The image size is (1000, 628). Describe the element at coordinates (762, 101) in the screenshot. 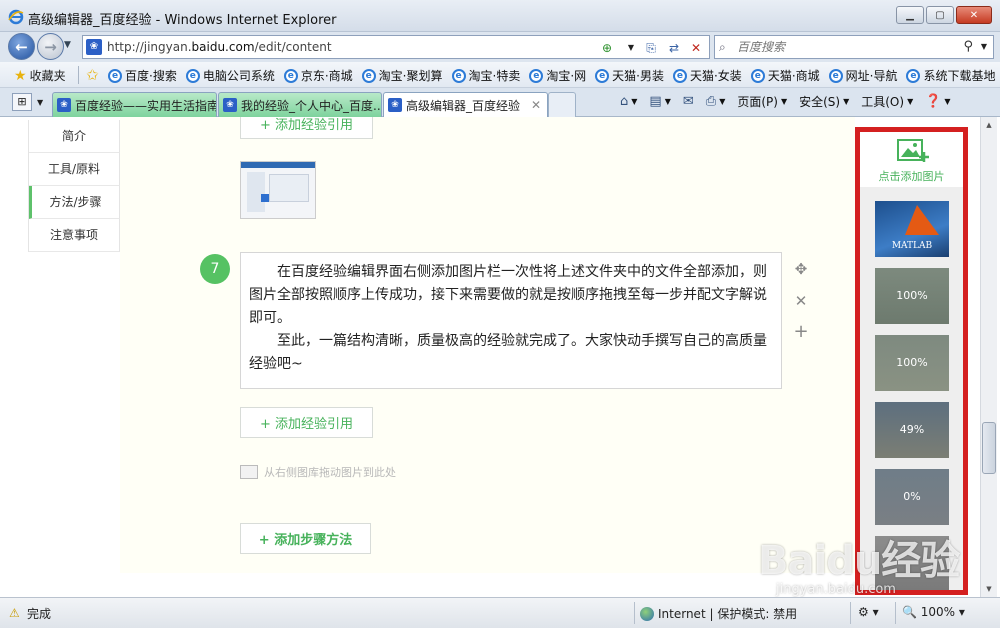

I see `page-menu: 页面(P) ▼` at that location.